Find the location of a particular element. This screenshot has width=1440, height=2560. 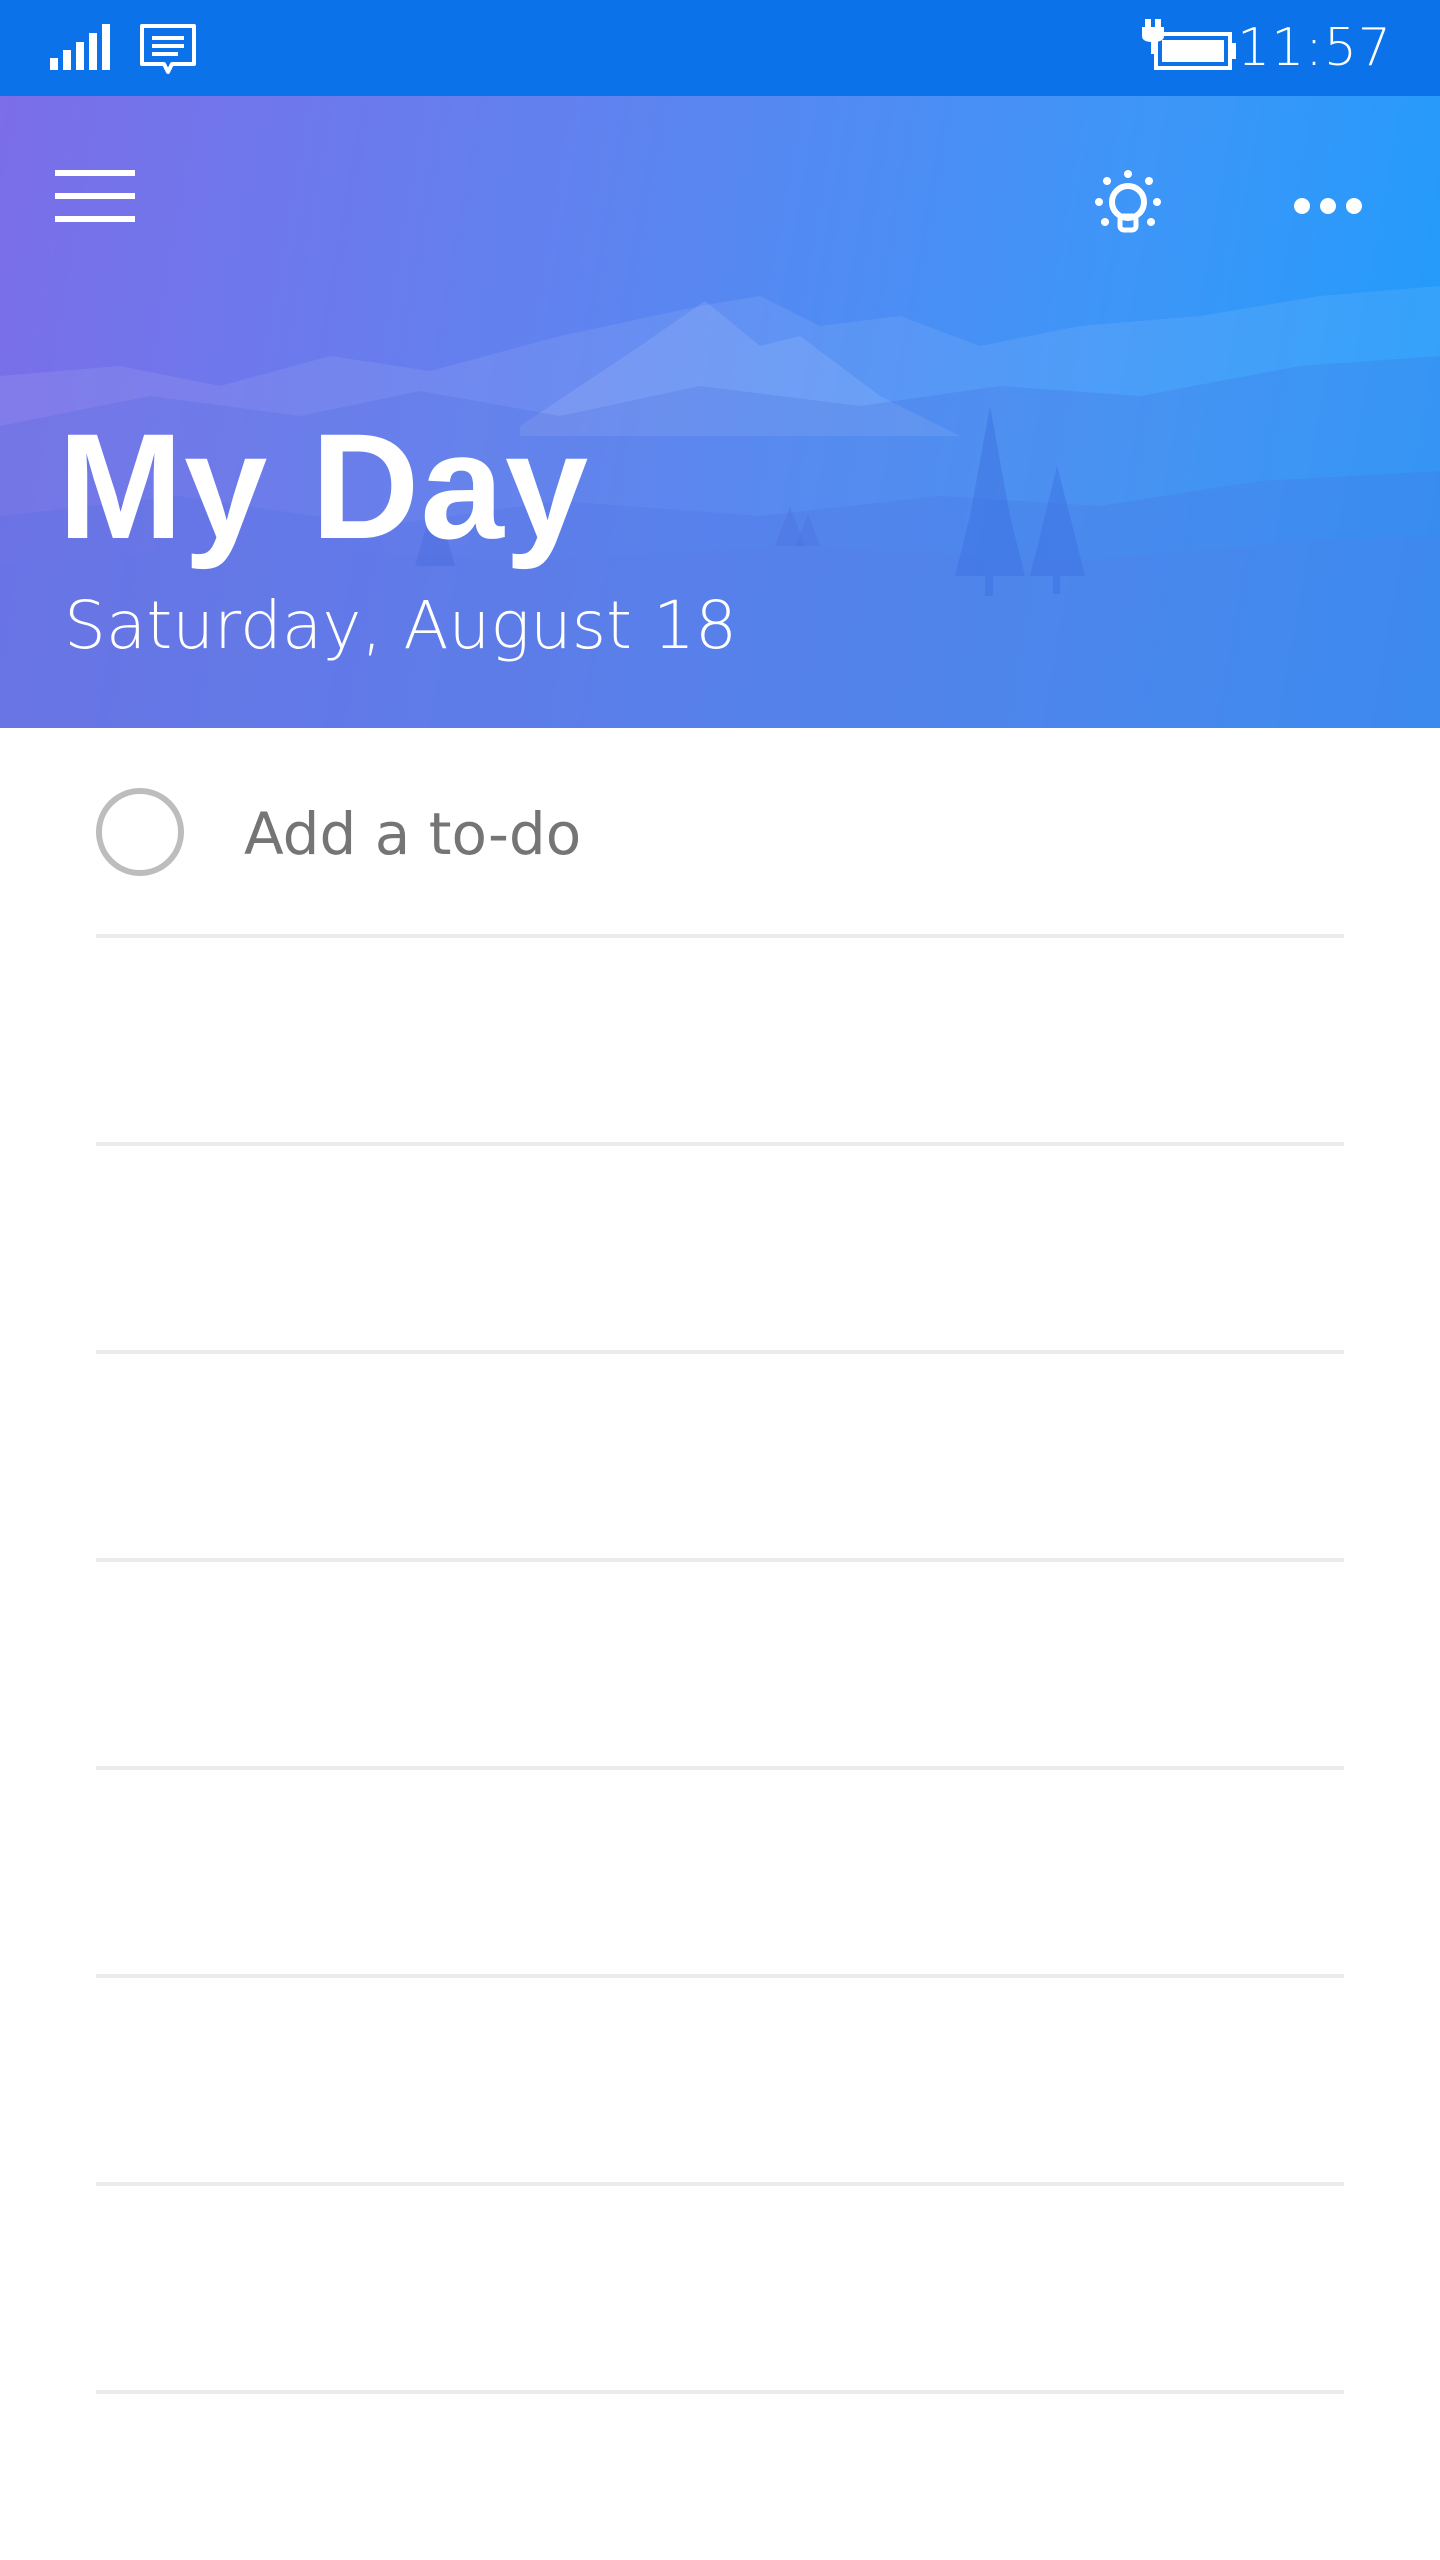

signal-strength-icon is located at coordinates (80, 47).